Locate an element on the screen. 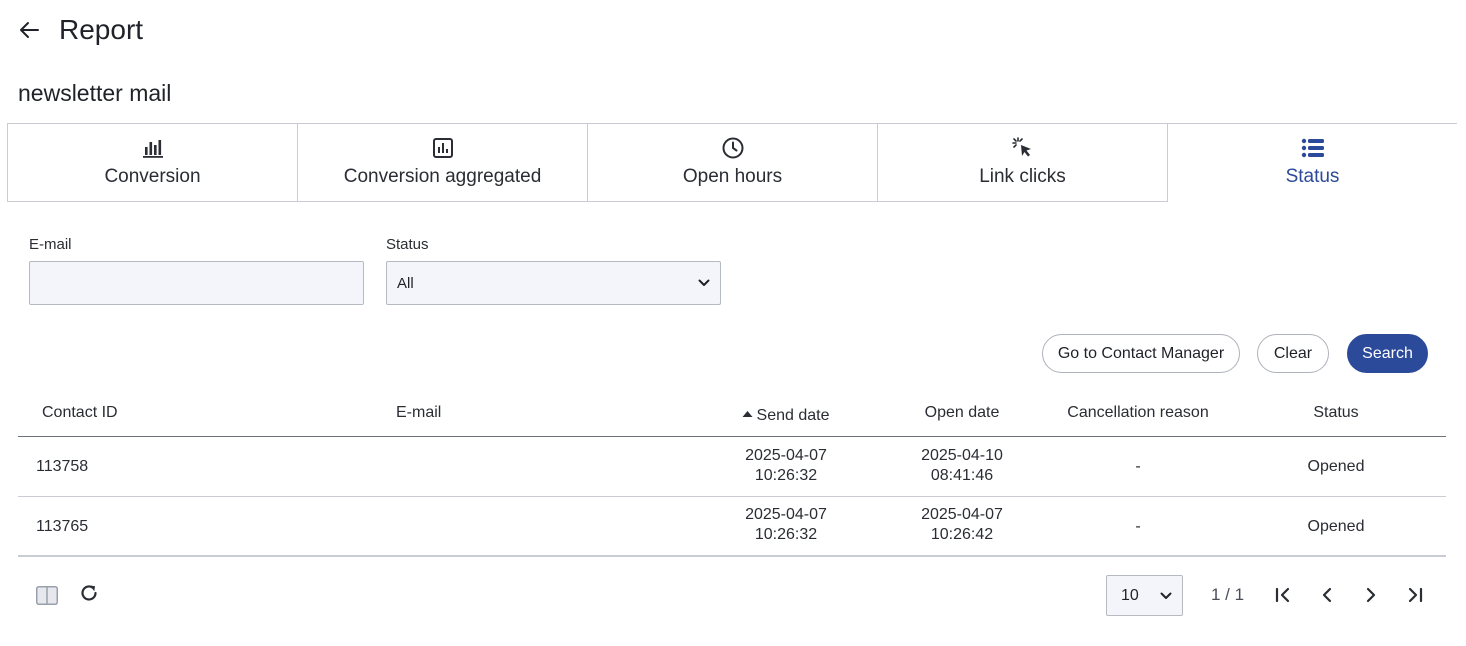 The width and height of the screenshot is (1466, 646). column-header-open-date: Open date is located at coordinates (962, 413).